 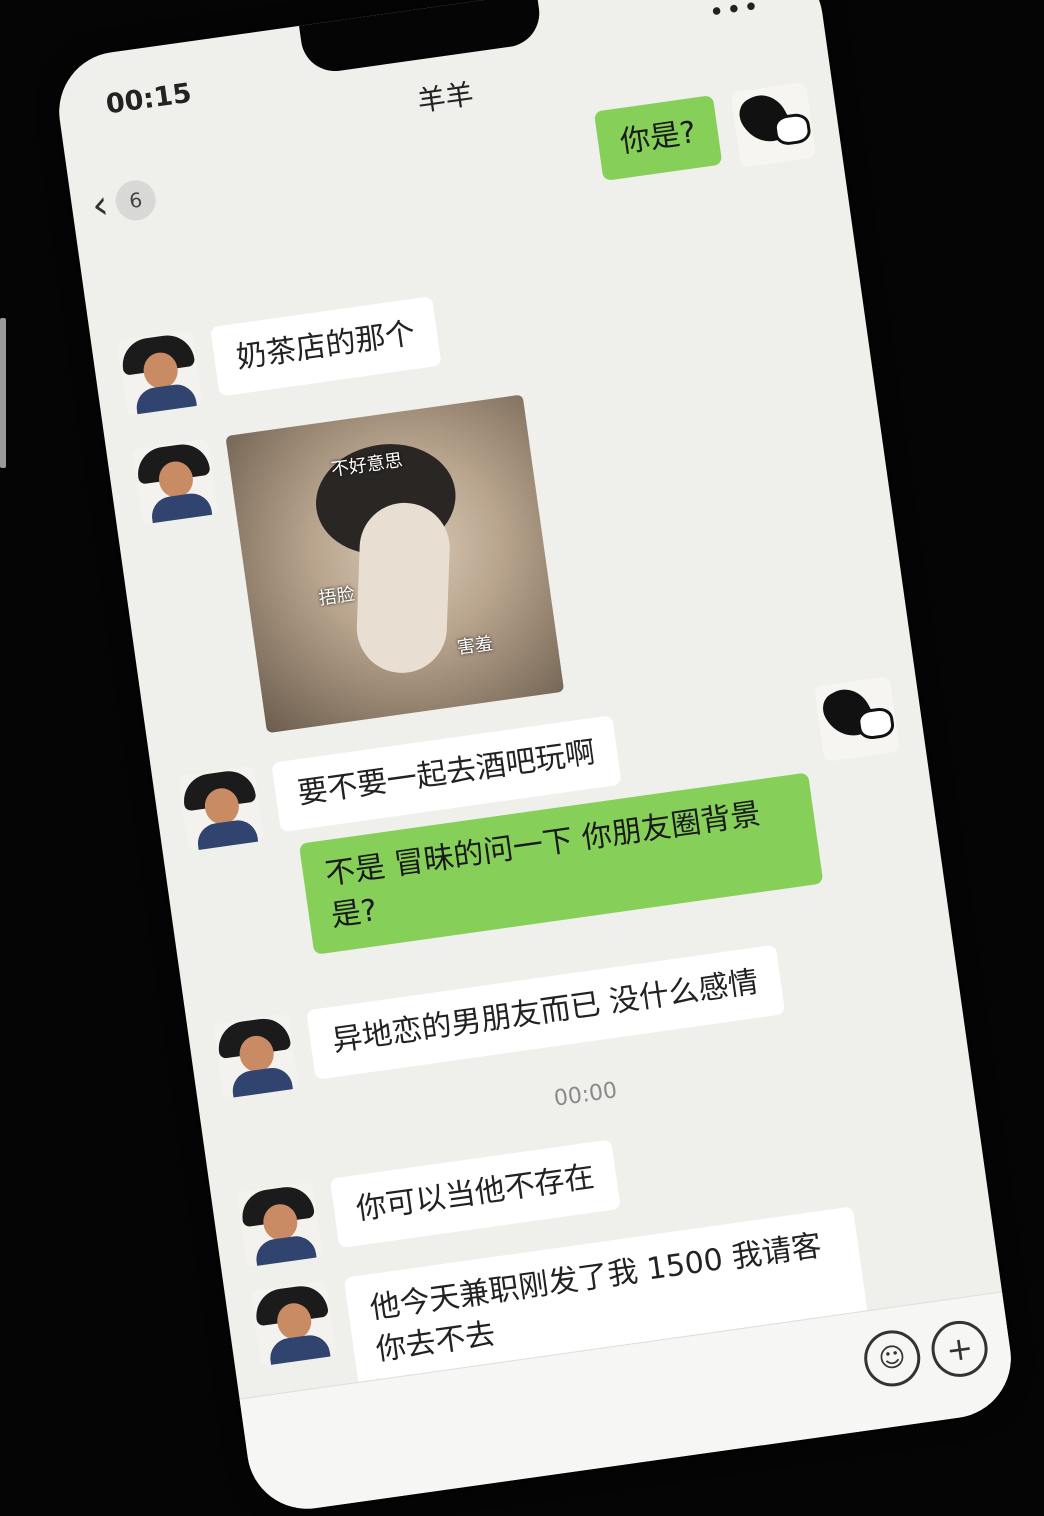 I want to click on sticker-image: 不好意思 捂脸 害羞, so click(x=395, y=564).